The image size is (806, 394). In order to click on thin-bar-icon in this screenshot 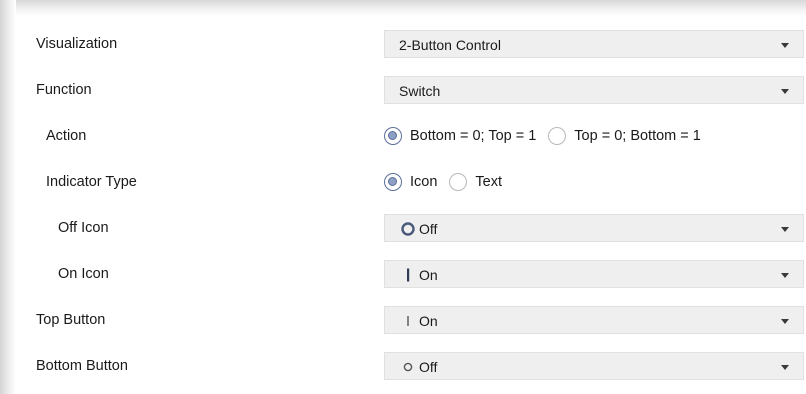, I will do `click(408, 321)`.